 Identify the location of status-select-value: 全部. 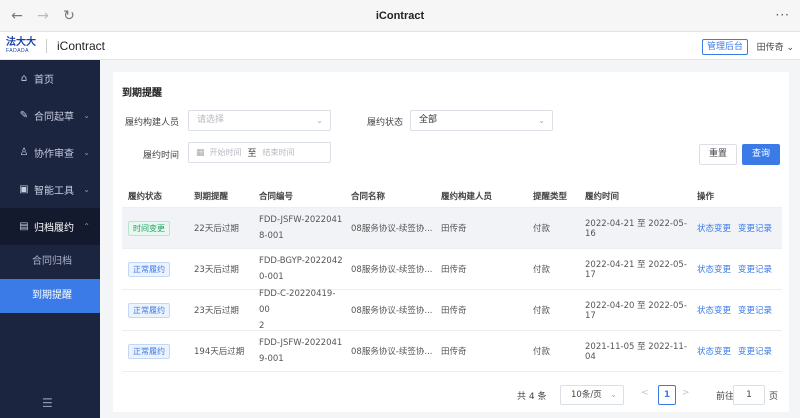
(428, 120).